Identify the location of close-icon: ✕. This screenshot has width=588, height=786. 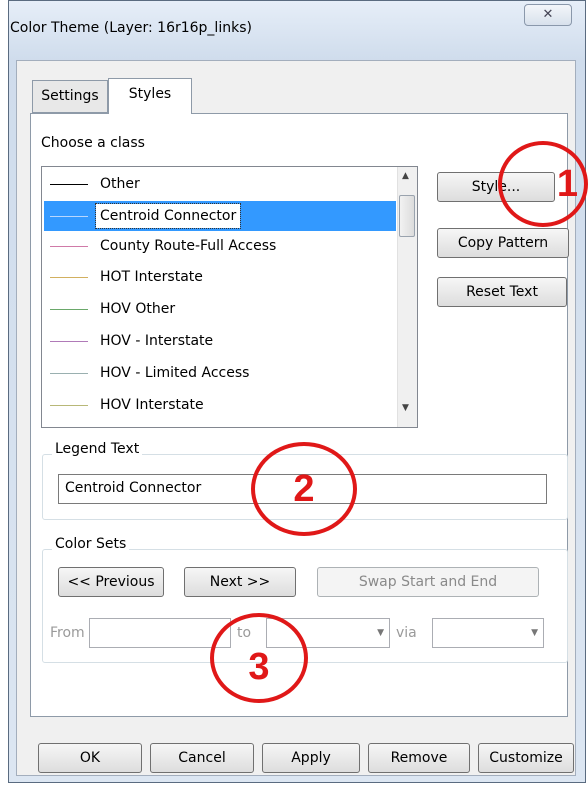
(548, 14).